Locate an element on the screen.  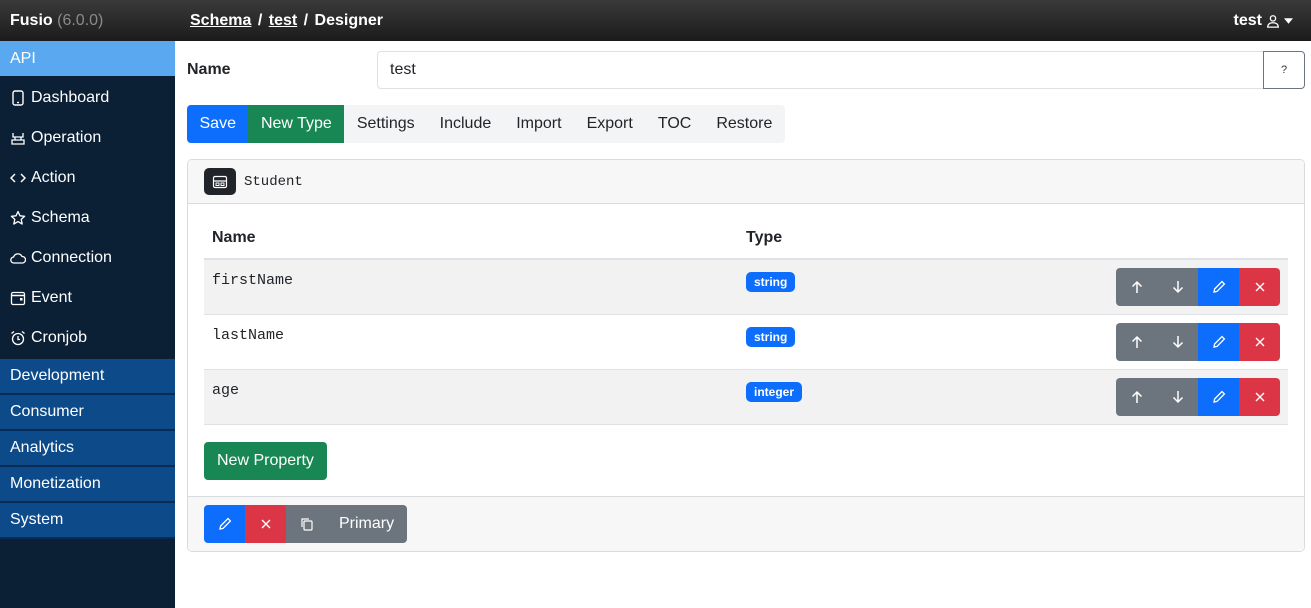
table-header: Name Type is located at coordinates (746, 239).